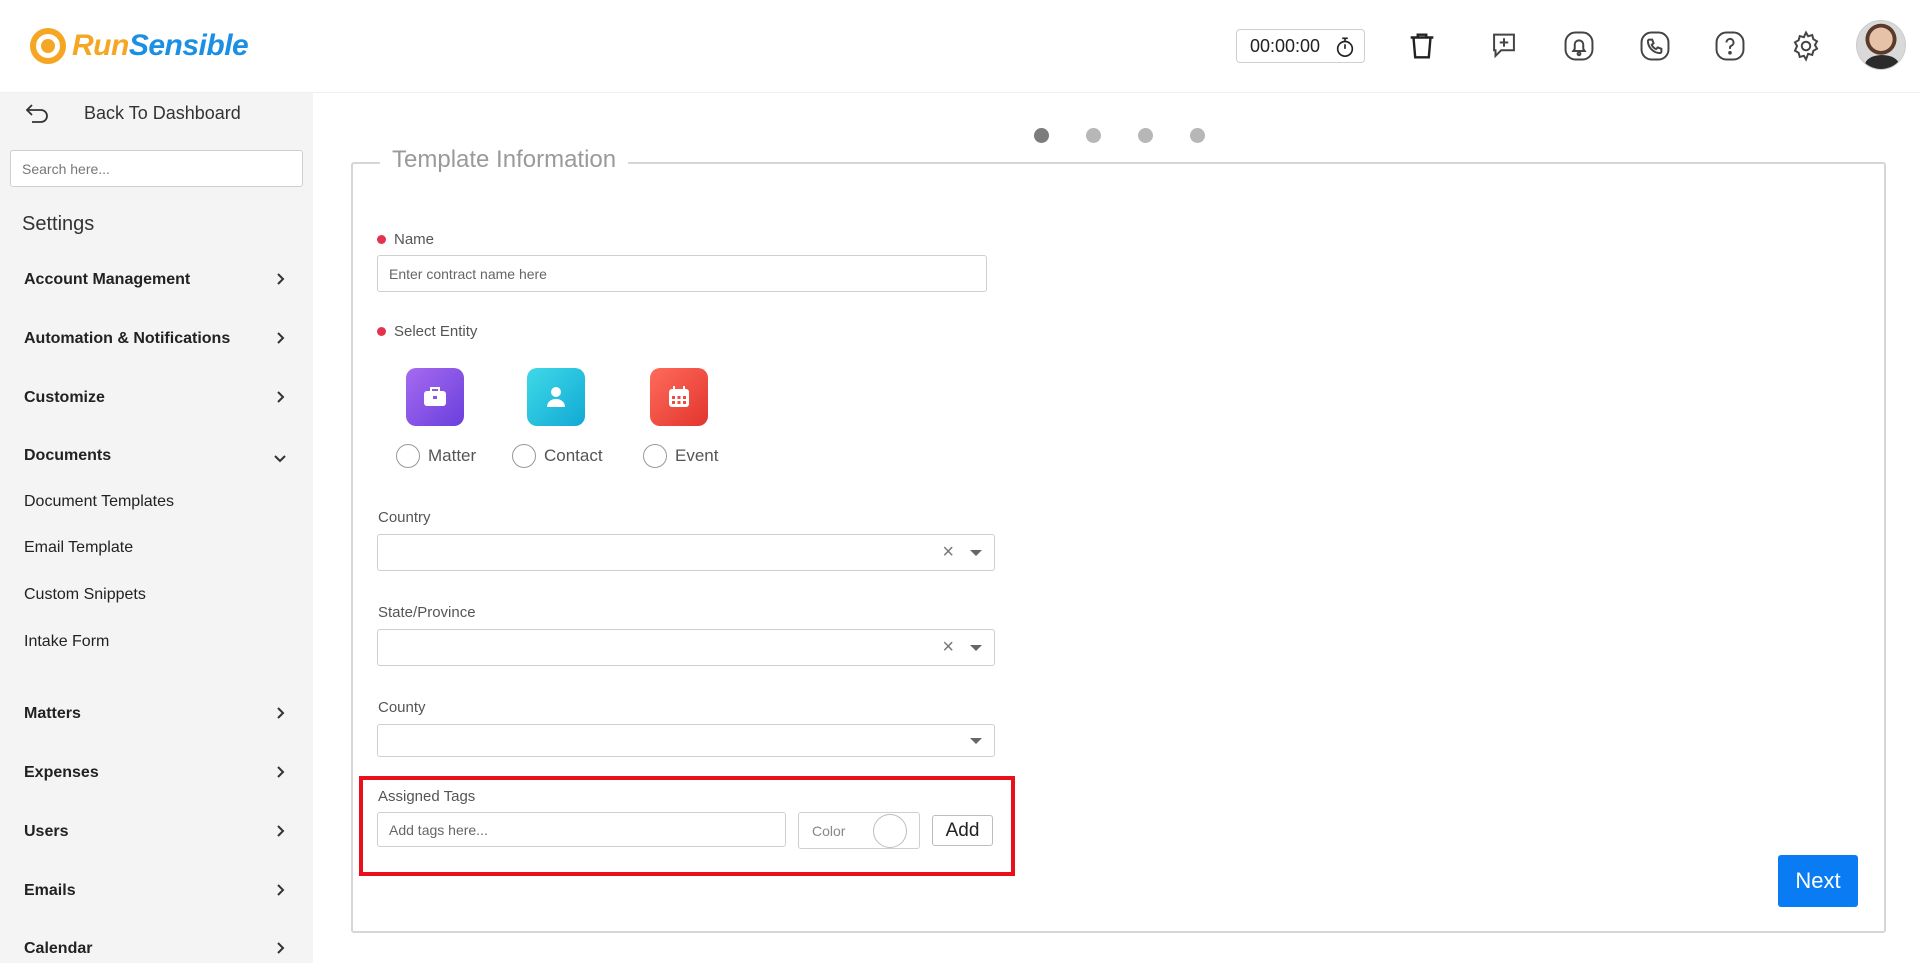 This screenshot has width=1920, height=964. Describe the element at coordinates (280, 459) in the screenshot. I see `chevron-down-icon` at that location.